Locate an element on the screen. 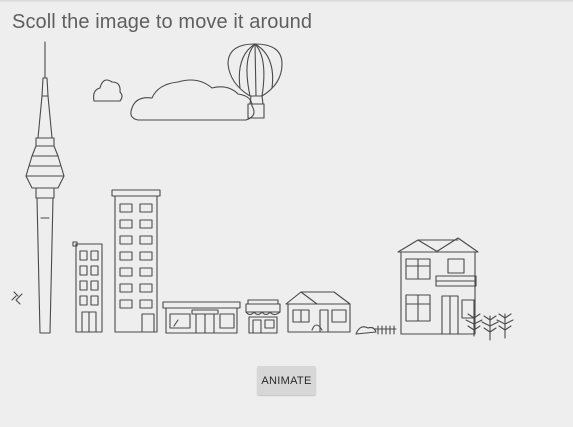 This screenshot has width=573, height=427. narrow-building-icon is located at coordinates (87, 287).